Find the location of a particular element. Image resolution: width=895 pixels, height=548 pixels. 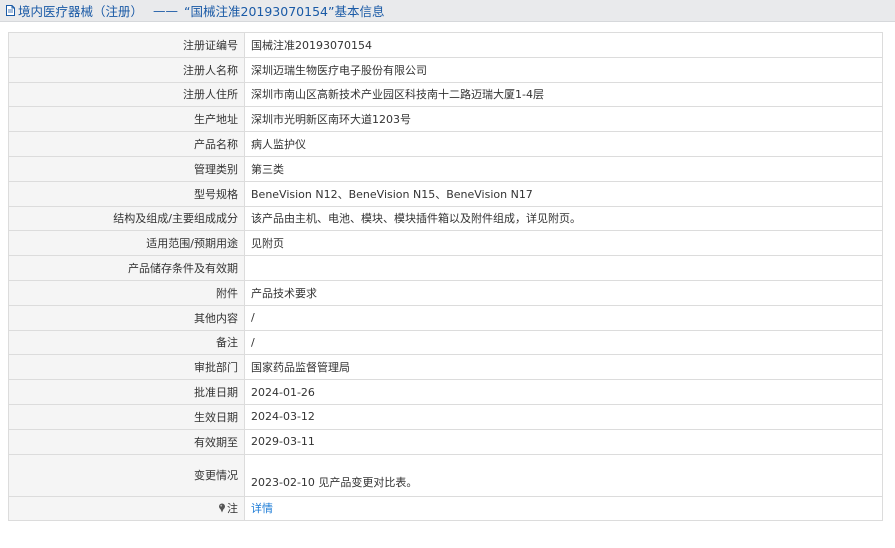

row-value: 国家药品监督管理局 is located at coordinates (563, 367).